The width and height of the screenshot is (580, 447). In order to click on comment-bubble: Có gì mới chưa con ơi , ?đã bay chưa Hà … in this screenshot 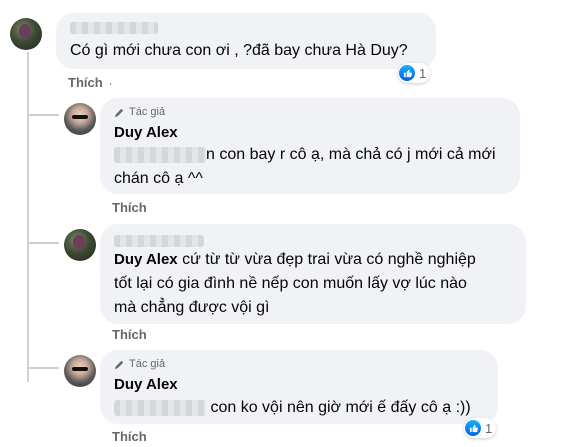, I will do `click(246, 41)`.